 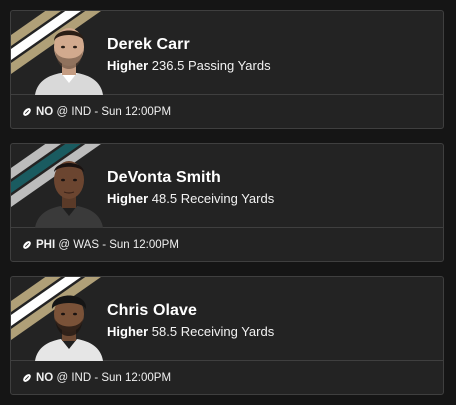 I want to click on pick-value: 58.5, so click(x=164, y=331).